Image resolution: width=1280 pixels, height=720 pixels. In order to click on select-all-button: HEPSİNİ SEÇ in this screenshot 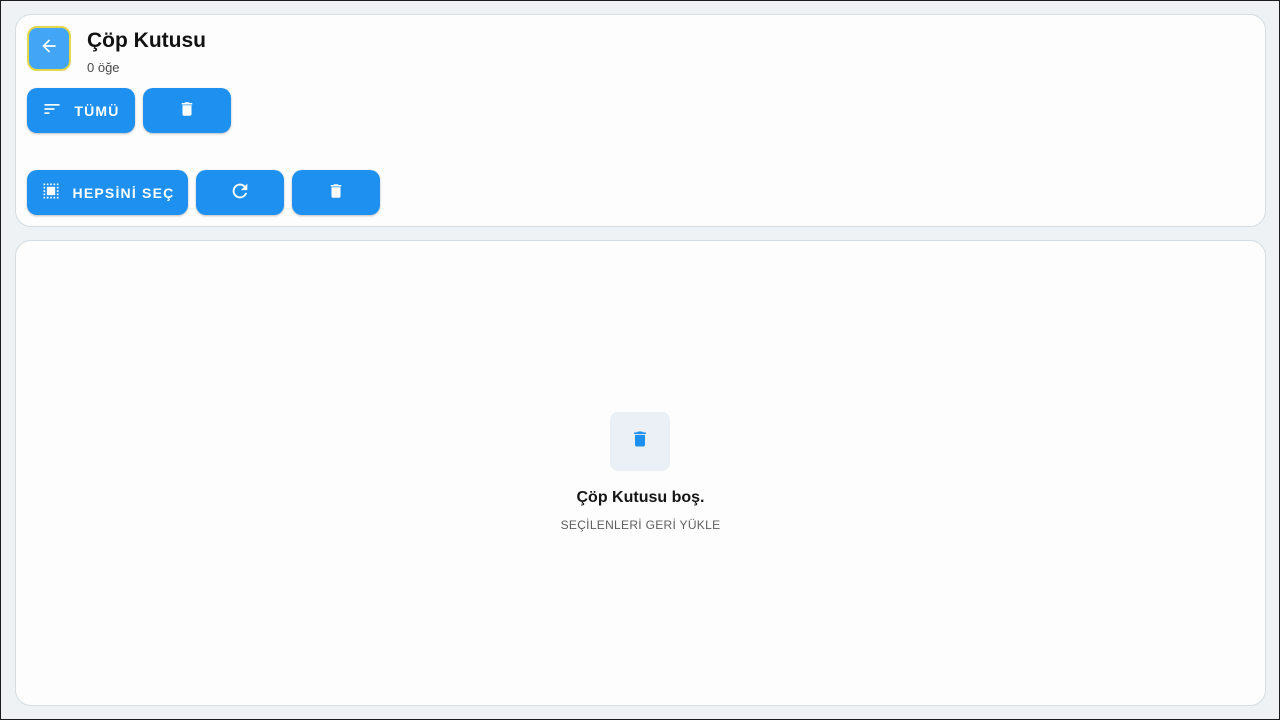, I will do `click(107, 192)`.